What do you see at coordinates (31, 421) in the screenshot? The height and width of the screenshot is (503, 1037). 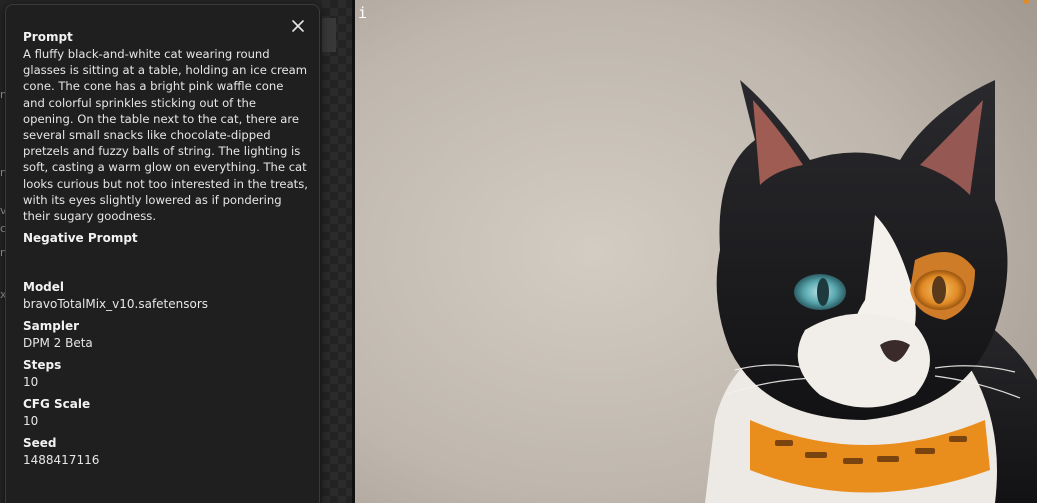 I see `cfg-scale-value: 10` at bounding box center [31, 421].